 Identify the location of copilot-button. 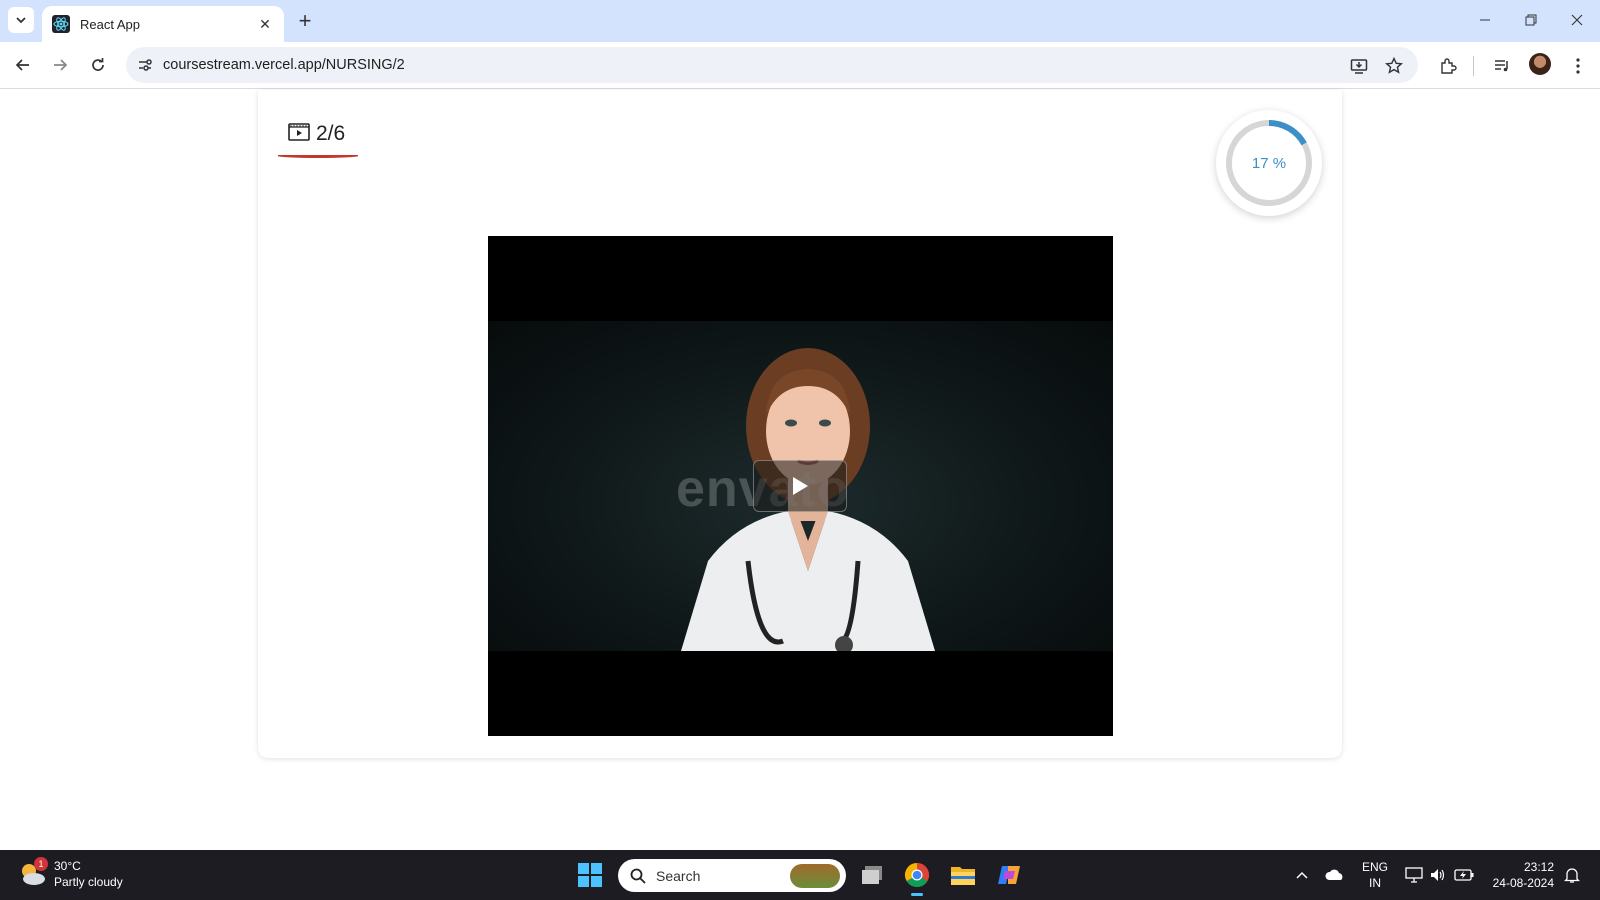
(1009, 875).